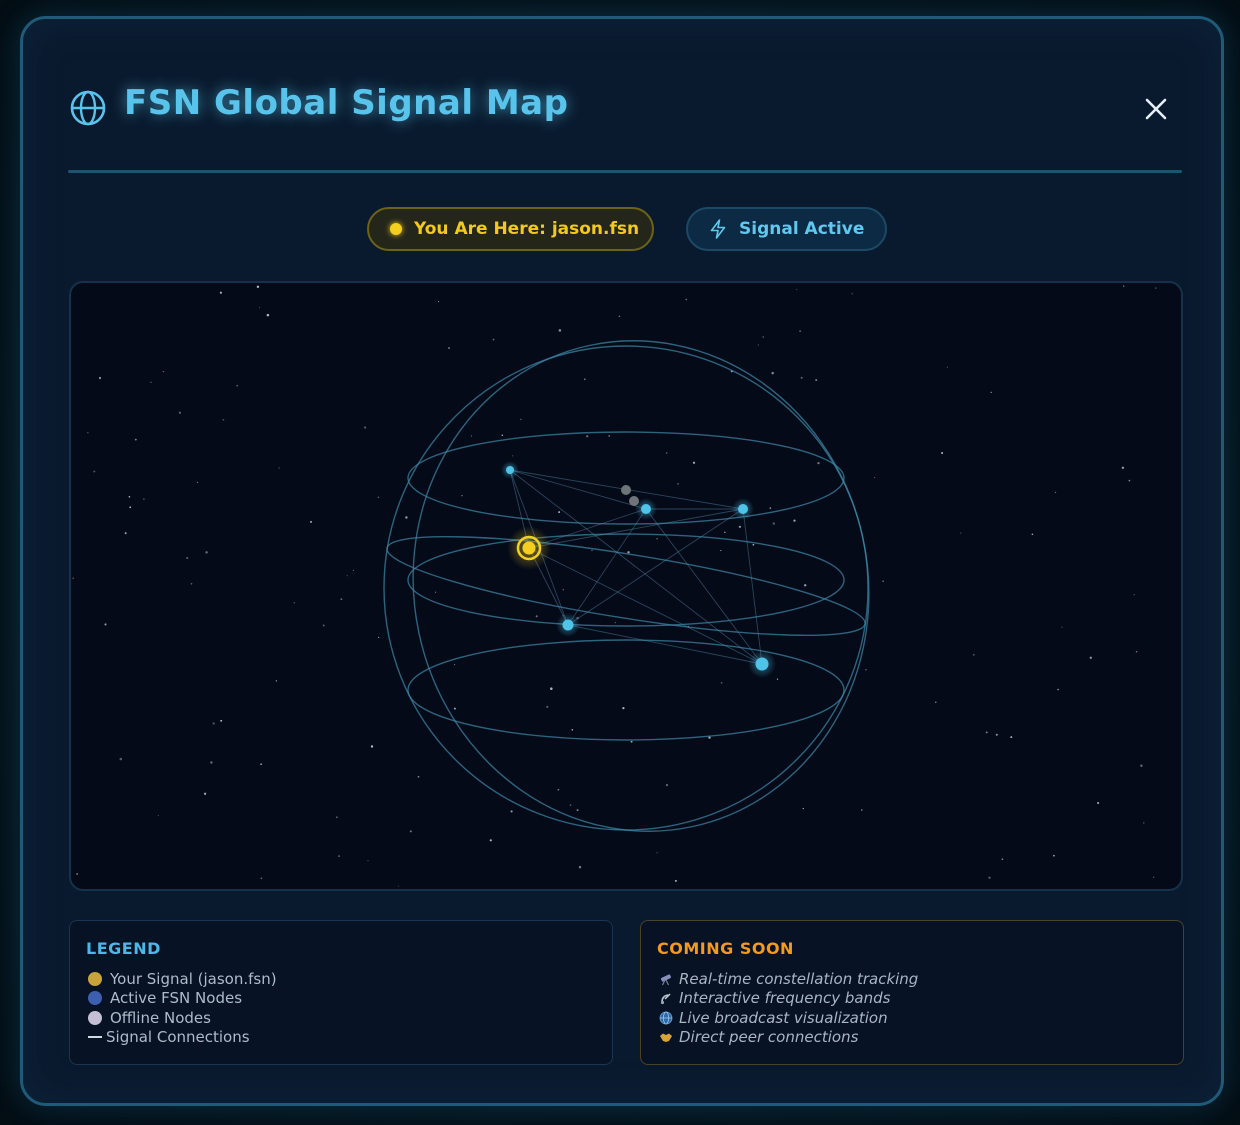 The height and width of the screenshot is (1125, 1240). I want to click on signal-label: Signal Active, so click(802, 229).